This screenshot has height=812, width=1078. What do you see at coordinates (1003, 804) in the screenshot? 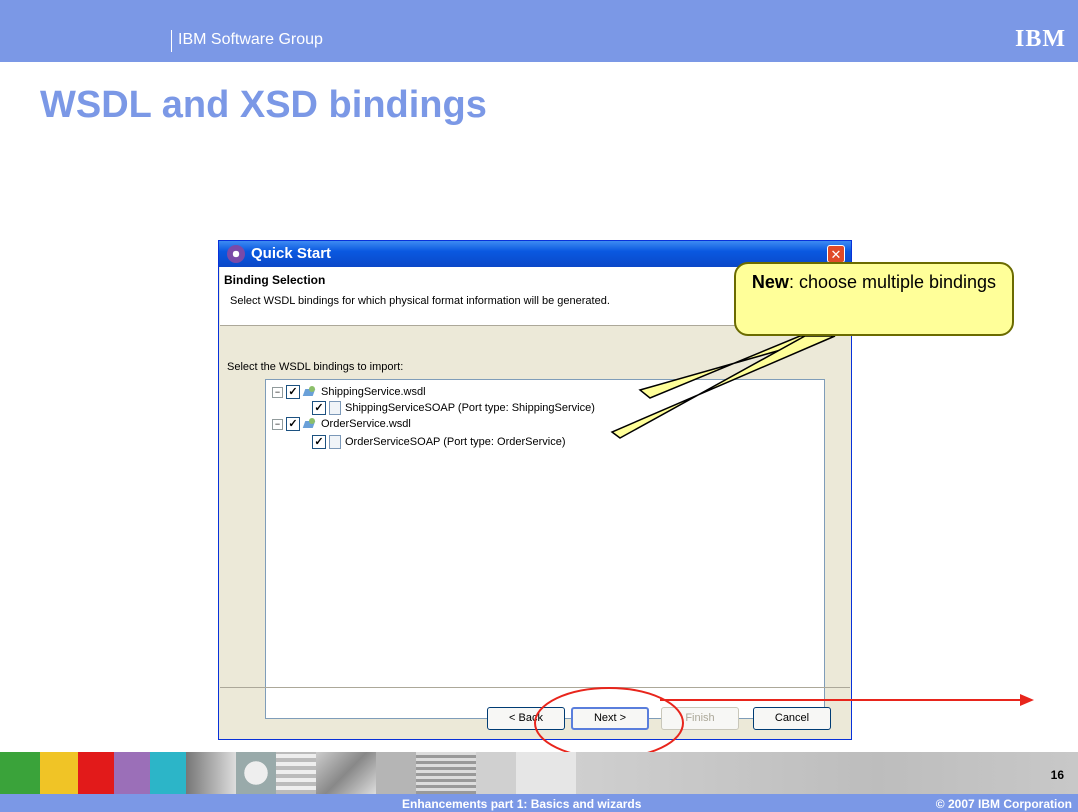
I see `footer-copyright: © 2007 IBM Corporation` at bounding box center [1003, 804].